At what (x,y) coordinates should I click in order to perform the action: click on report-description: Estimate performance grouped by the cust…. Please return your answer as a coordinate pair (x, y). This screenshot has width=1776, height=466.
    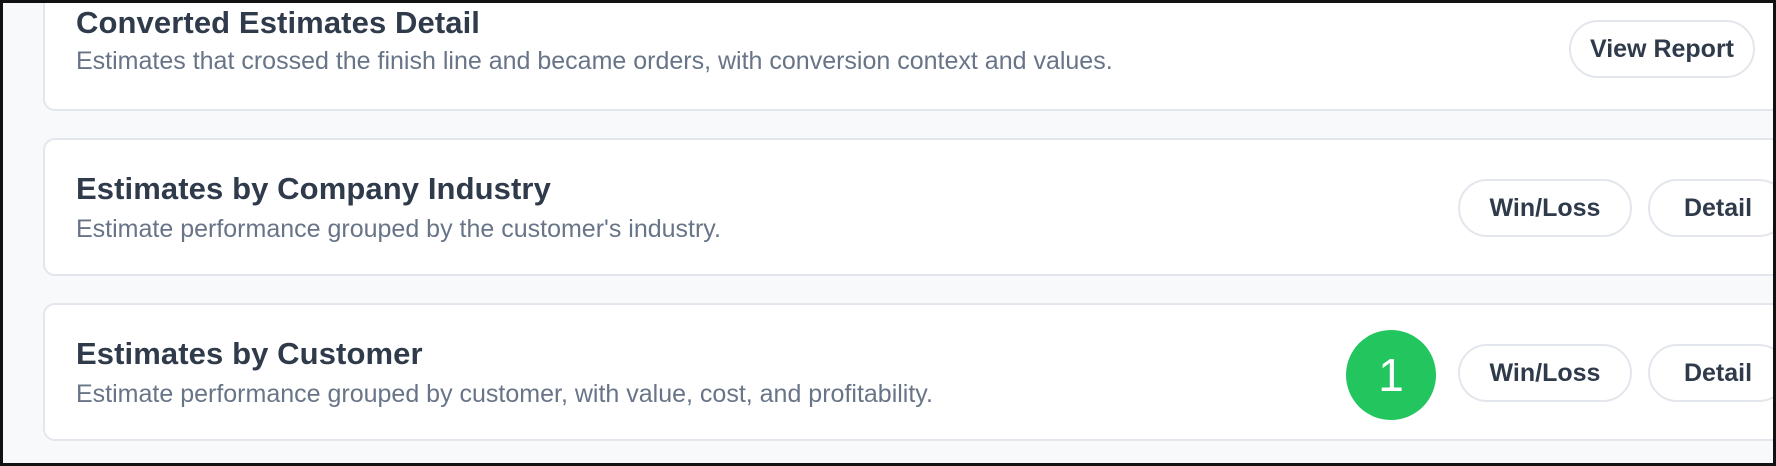
    Looking at the image, I should click on (398, 229).